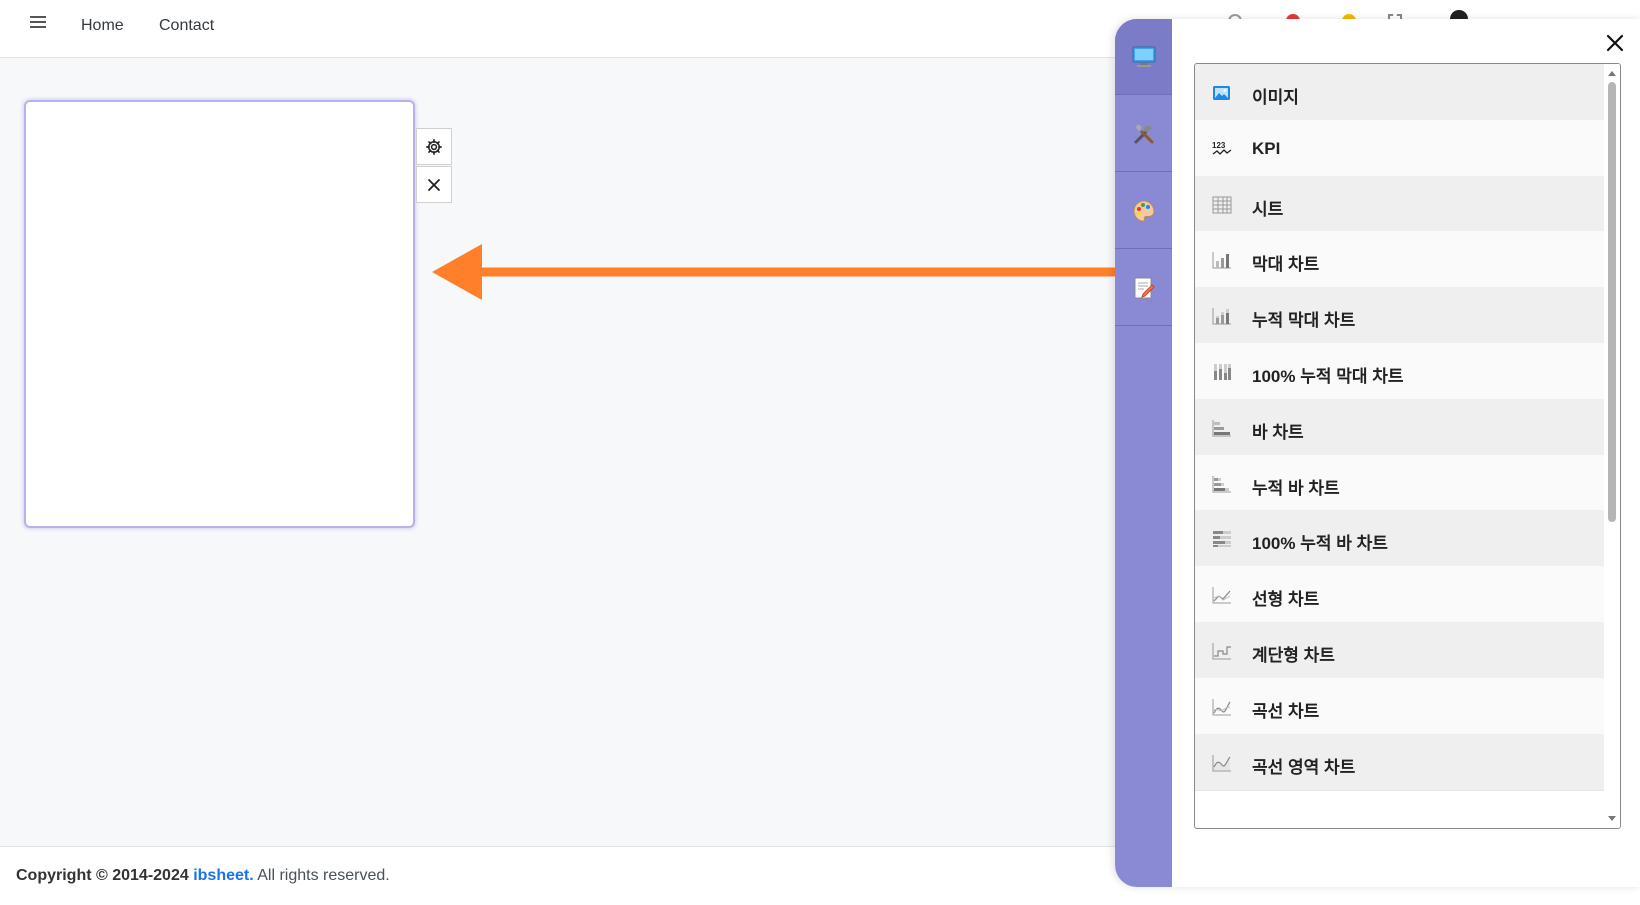  I want to click on list-scrollbar-thumb, so click(1612, 302).